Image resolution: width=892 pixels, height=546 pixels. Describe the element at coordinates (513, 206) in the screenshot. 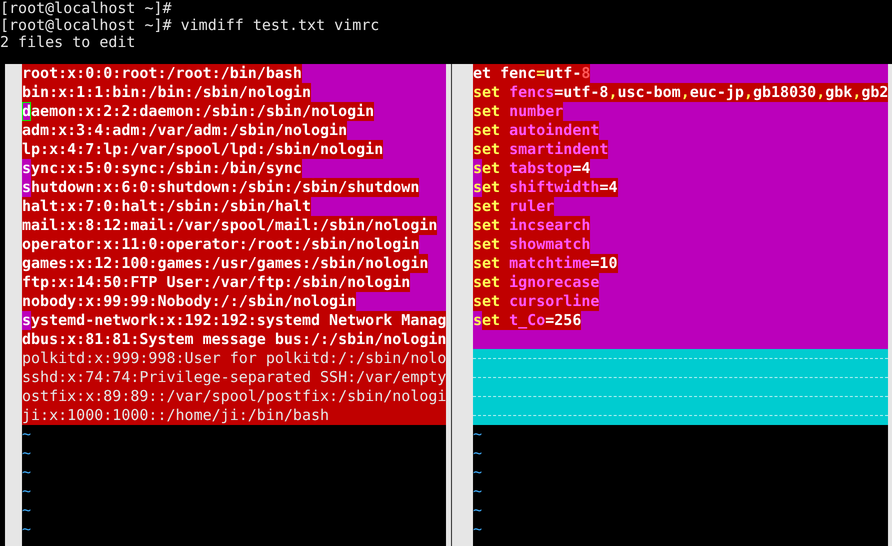

I see `changed-text: set ruler` at that location.